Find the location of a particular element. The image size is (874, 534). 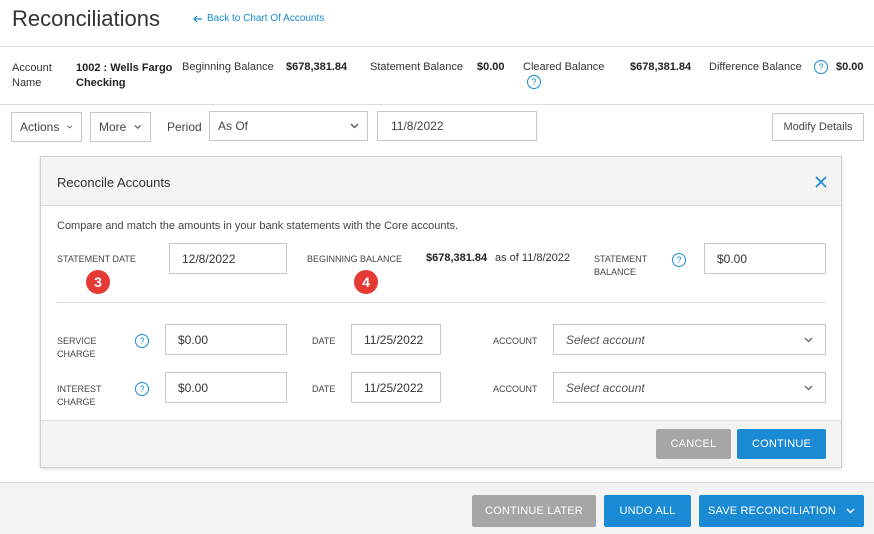

statement-balance-value: $0.00 is located at coordinates (491, 67).